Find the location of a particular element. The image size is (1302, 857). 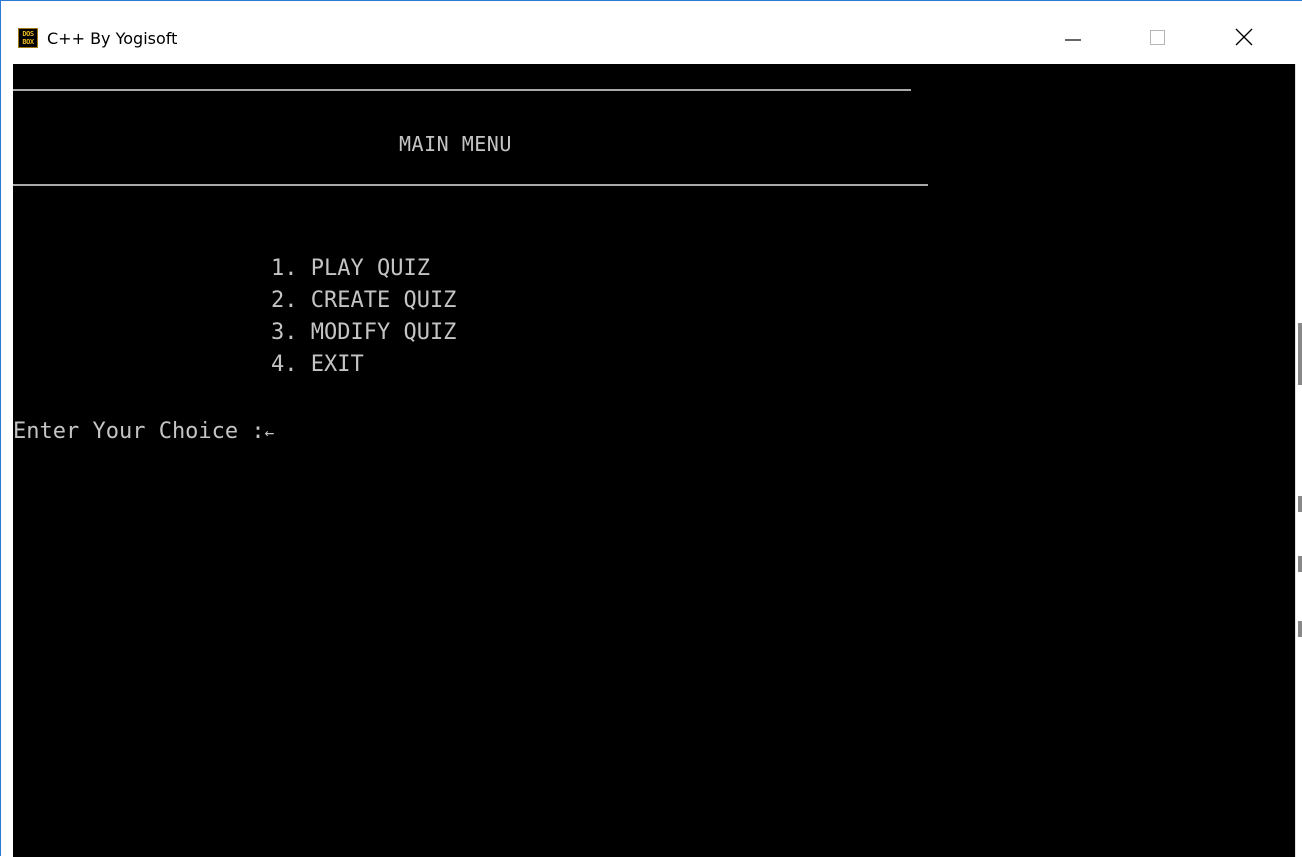

menu-item-play-quiz: 1. PLAY QUIZ is located at coordinates (363, 269).